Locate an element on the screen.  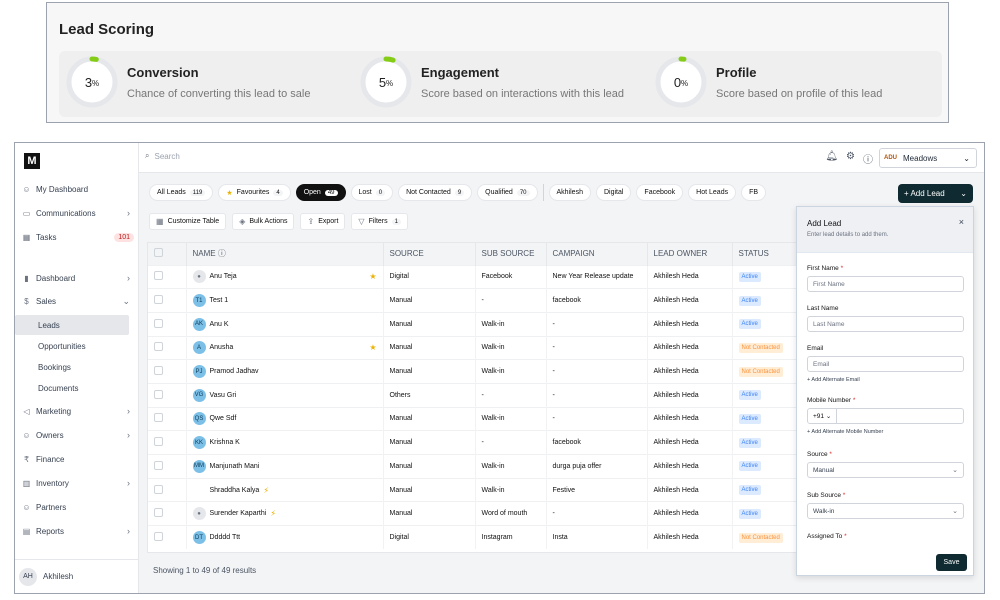
lead-name: Vasu Gri is located at coordinates (223, 395).